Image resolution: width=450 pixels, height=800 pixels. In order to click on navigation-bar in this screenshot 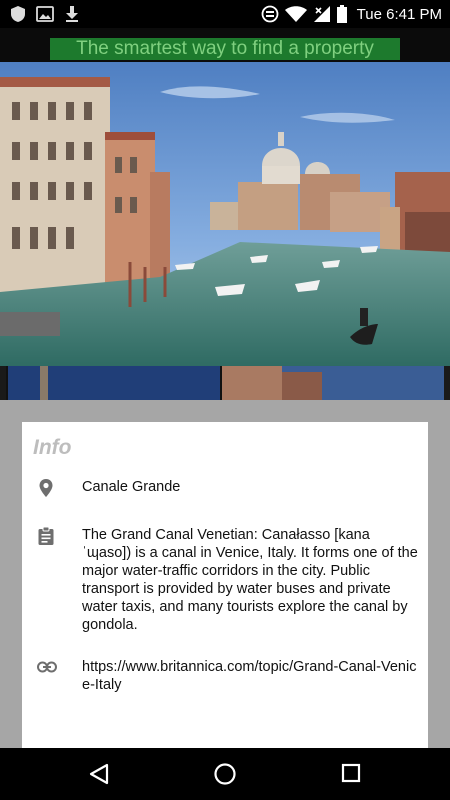, I will do `click(225, 774)`.